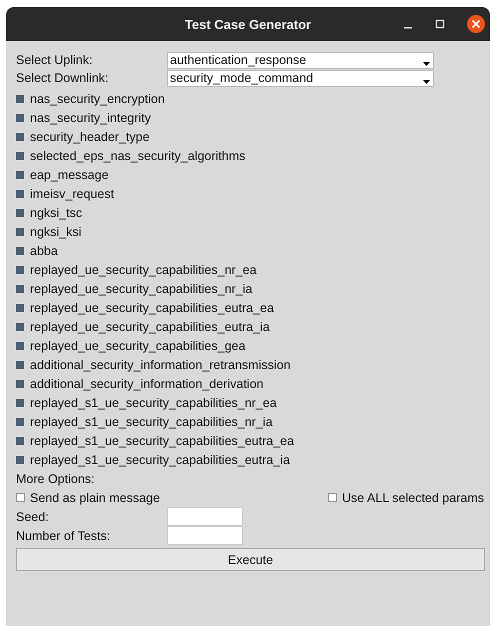 The width and height of the screenshot is (492, 626). I want to click on execute-button: Execute, so click(250, 559).